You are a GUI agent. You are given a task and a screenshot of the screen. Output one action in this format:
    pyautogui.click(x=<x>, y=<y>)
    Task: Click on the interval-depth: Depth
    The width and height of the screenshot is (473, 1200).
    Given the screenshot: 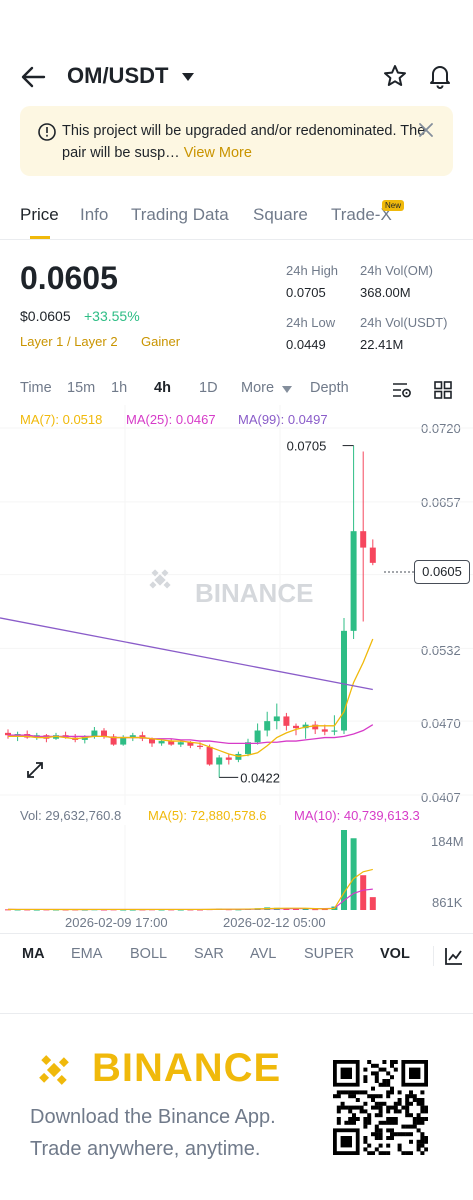 What is the action you would take?
    pyautogui.click(x=329, y=388)
    